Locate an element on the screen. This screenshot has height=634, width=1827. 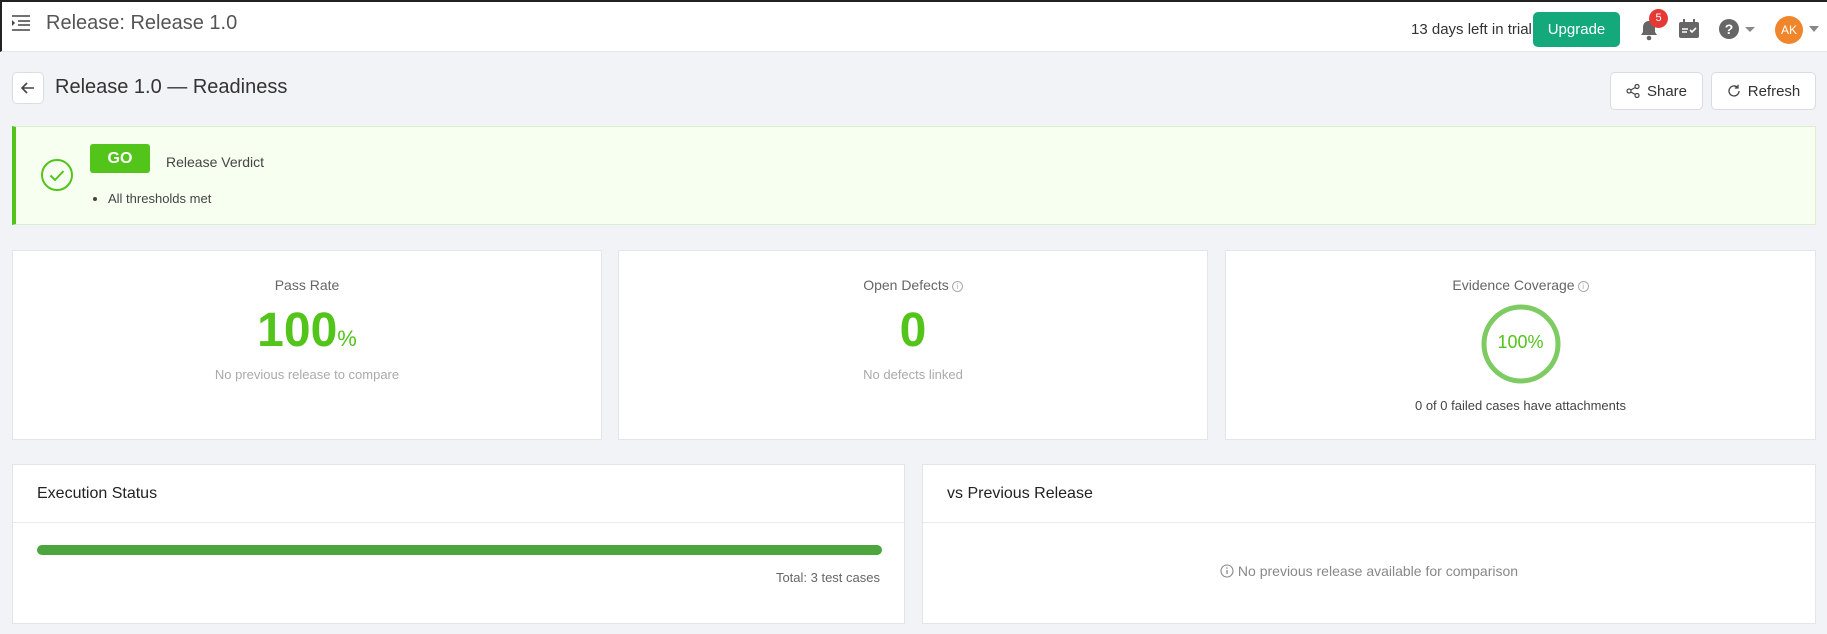
user-menu: AK is located at coordinates (1800, 30).